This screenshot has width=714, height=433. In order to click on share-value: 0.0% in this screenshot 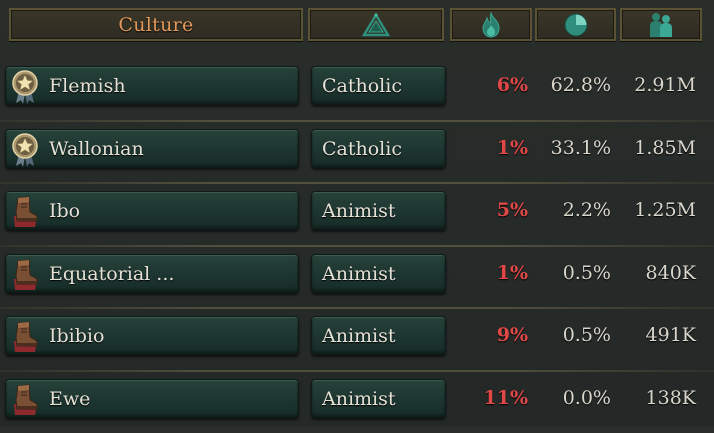, I will do `click(586, 397)`.